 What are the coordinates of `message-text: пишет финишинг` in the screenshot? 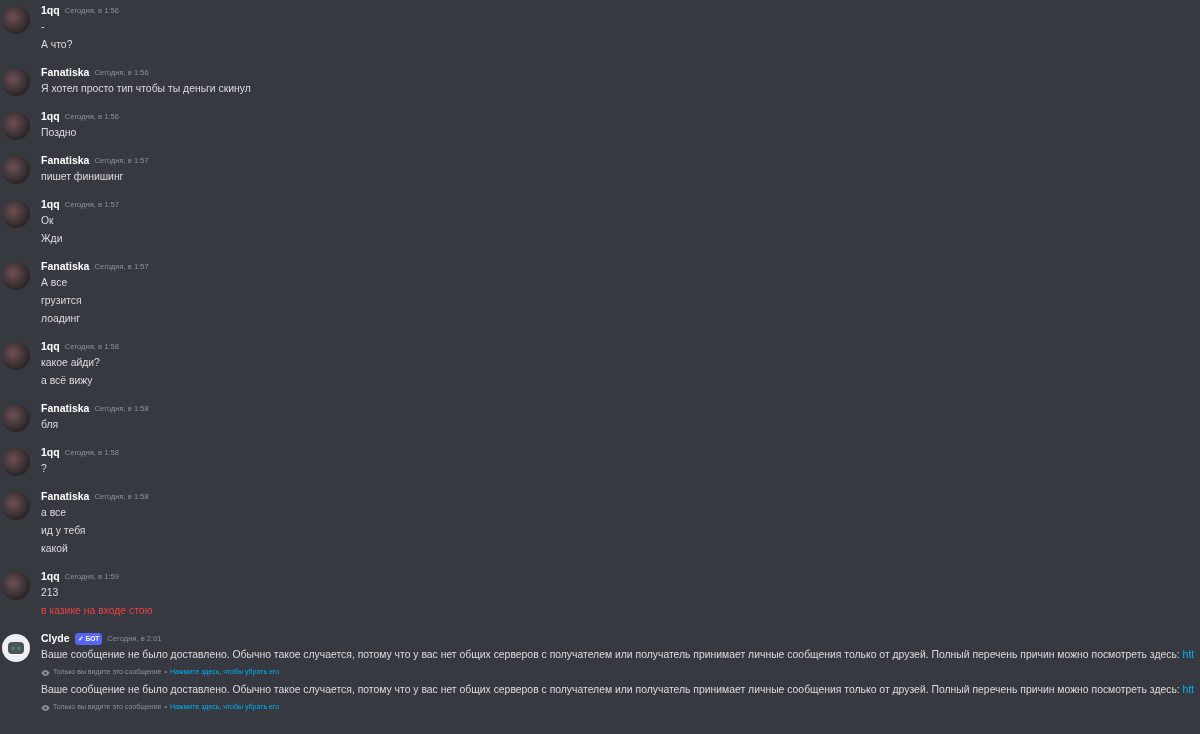 It's located at (83, 177).